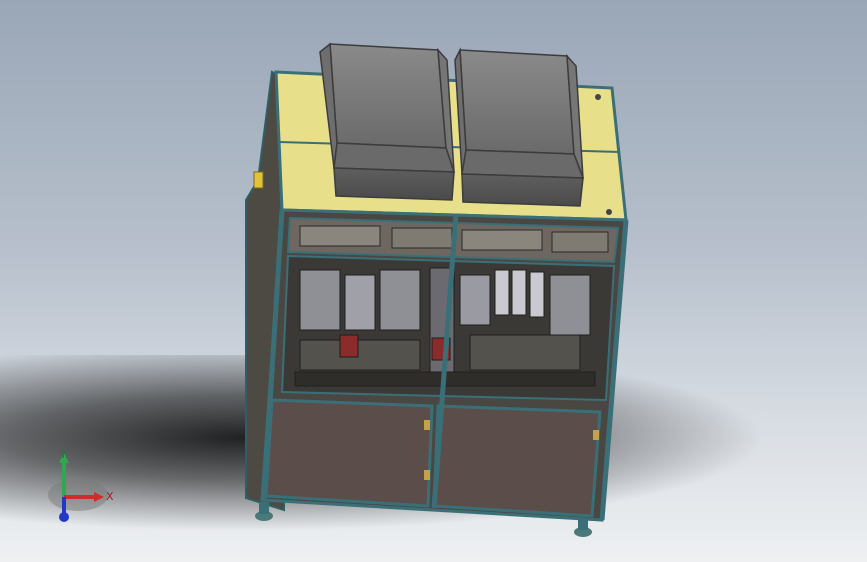  I want to click on lower-door-right, so click(517, 461).